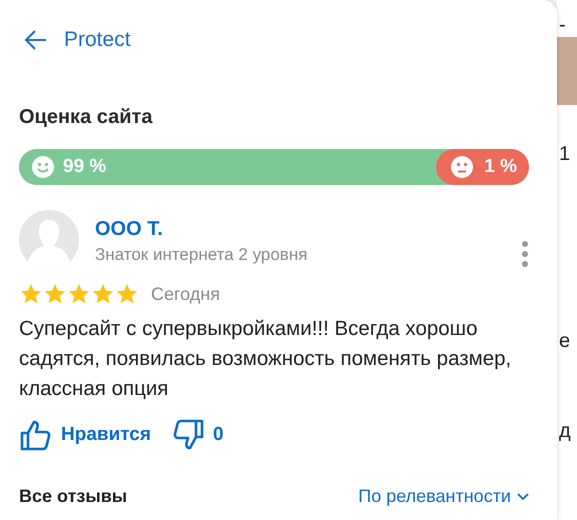 This screenshot has height=520, width=577. I want to click on like-button: Нравится, so click(85, 435).